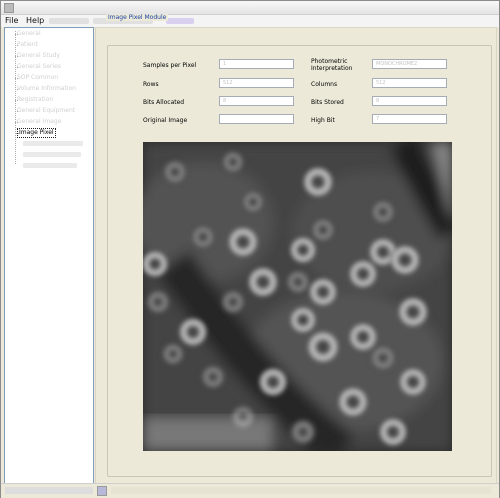 The width and height of the screenshot is (500, 498). What do you see at coordinates (256, 101) in the screenshot?
I see `bits-allocated-field: 8` at bounding box center [256, 101].